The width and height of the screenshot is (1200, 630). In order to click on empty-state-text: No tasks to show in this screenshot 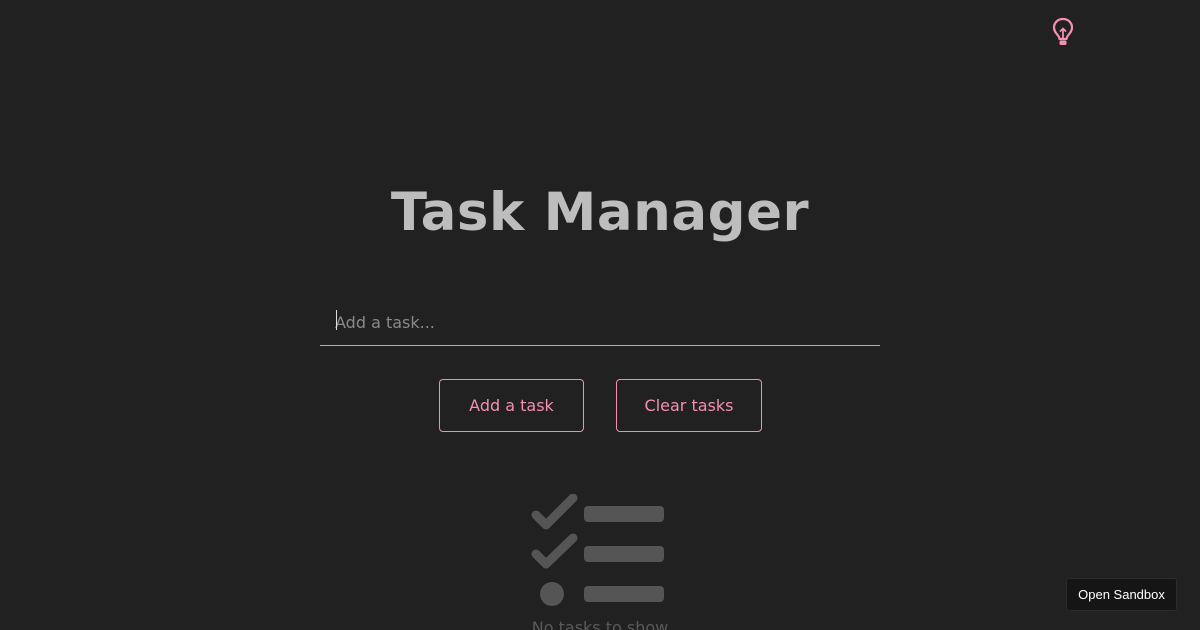, I will do `click(600, 624)`.